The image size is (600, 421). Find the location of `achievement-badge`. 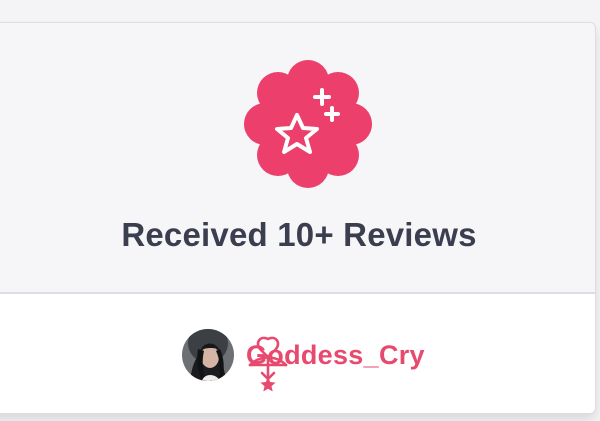

achievement-badge is located at coordinates (308, 124).